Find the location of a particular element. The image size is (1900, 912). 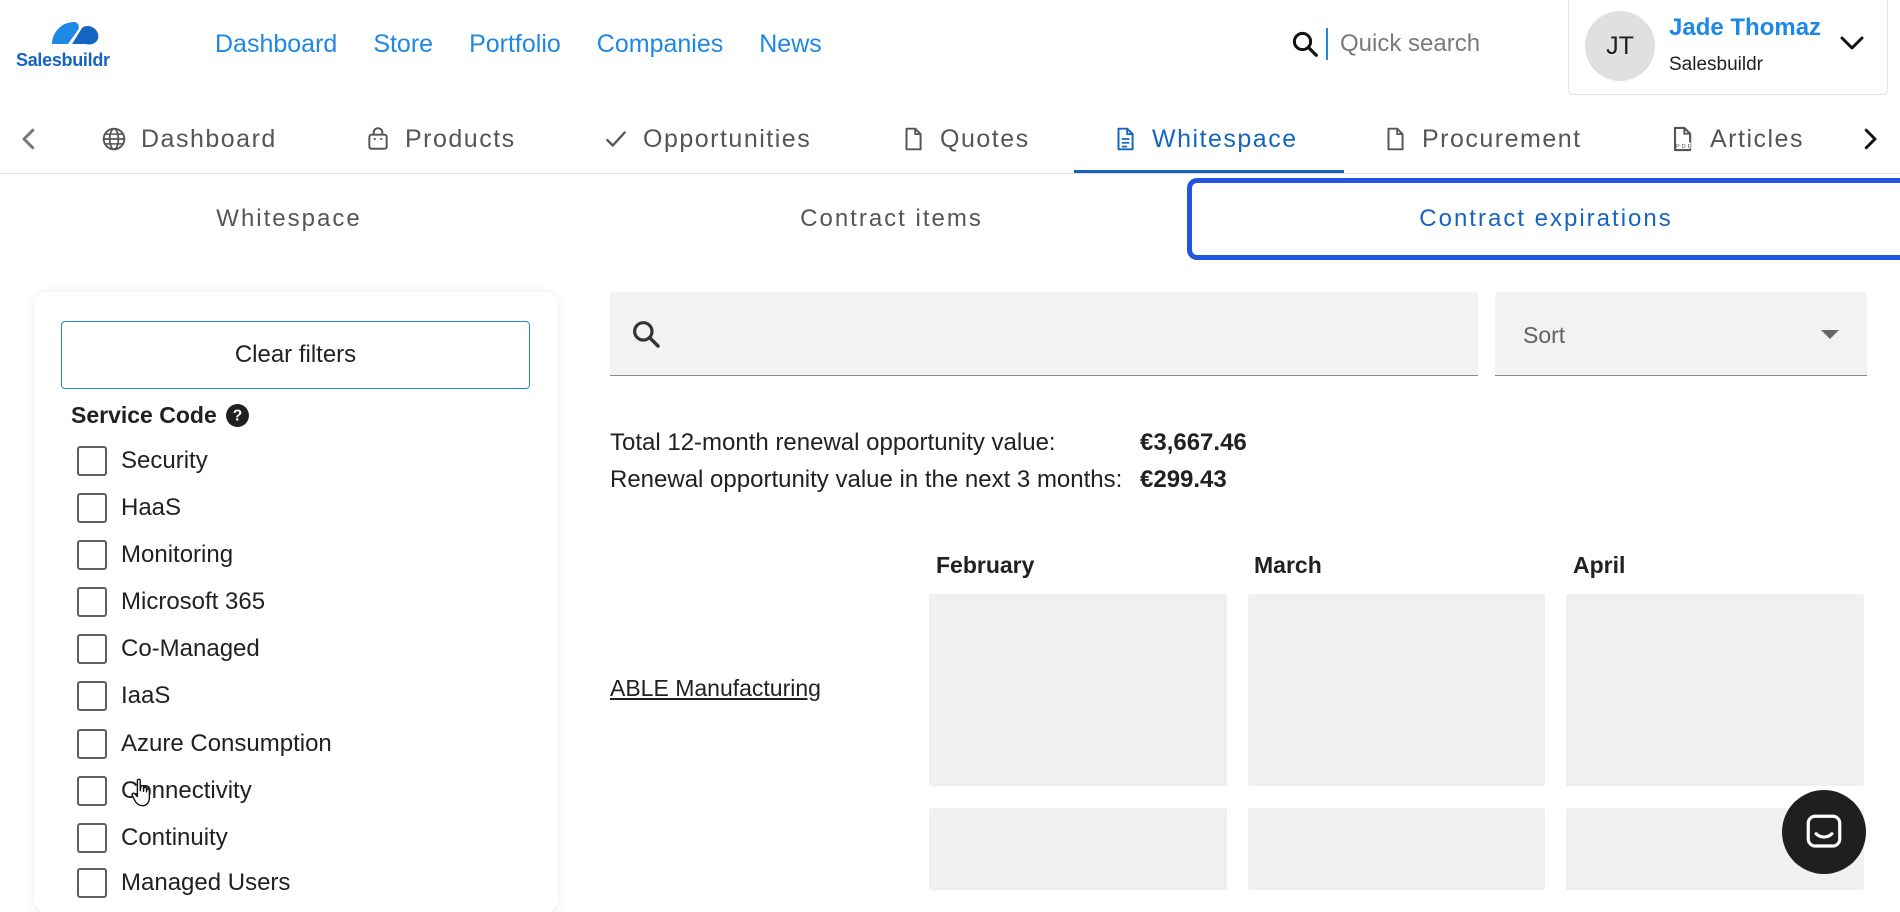

nav-portfolio: Portfolio is located at coordinates (515, 44).